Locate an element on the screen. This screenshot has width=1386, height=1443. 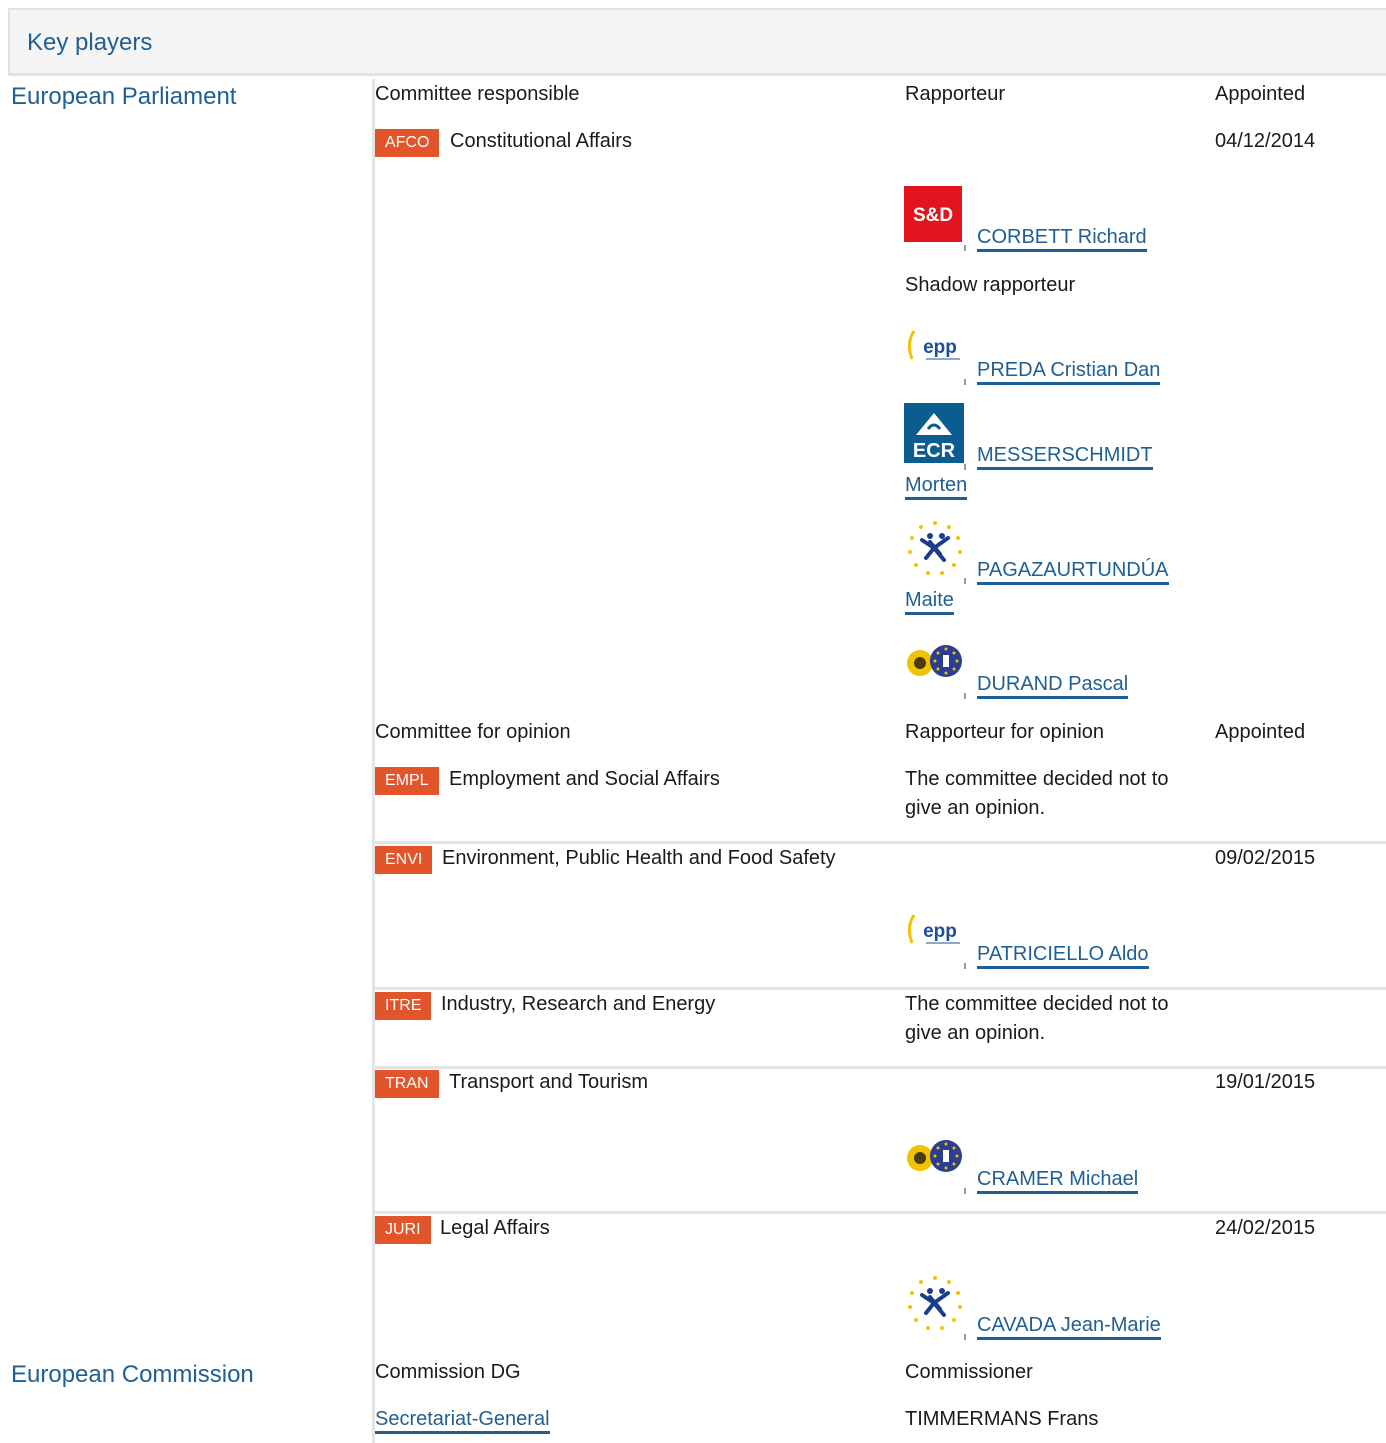
shadow-name: PAGAZAURTUNDÚA is located at coordinates (1073, 572).